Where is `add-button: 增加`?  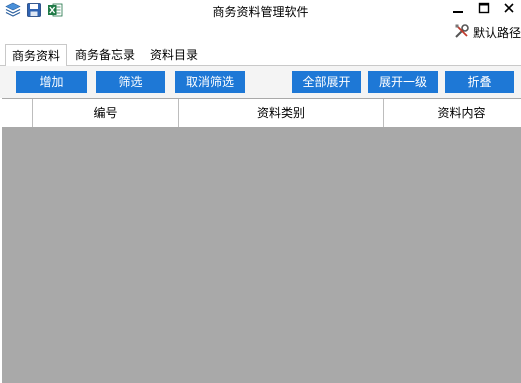 add-button: 增加 is located at coordinates (51, 82).